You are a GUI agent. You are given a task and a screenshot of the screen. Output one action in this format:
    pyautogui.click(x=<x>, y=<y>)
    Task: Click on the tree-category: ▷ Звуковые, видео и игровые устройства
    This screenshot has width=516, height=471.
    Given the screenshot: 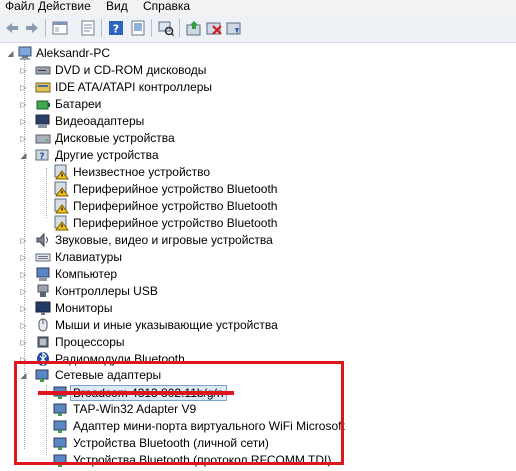 What is the action you would take?
    pyautogui.click(x=258, y=240)
    